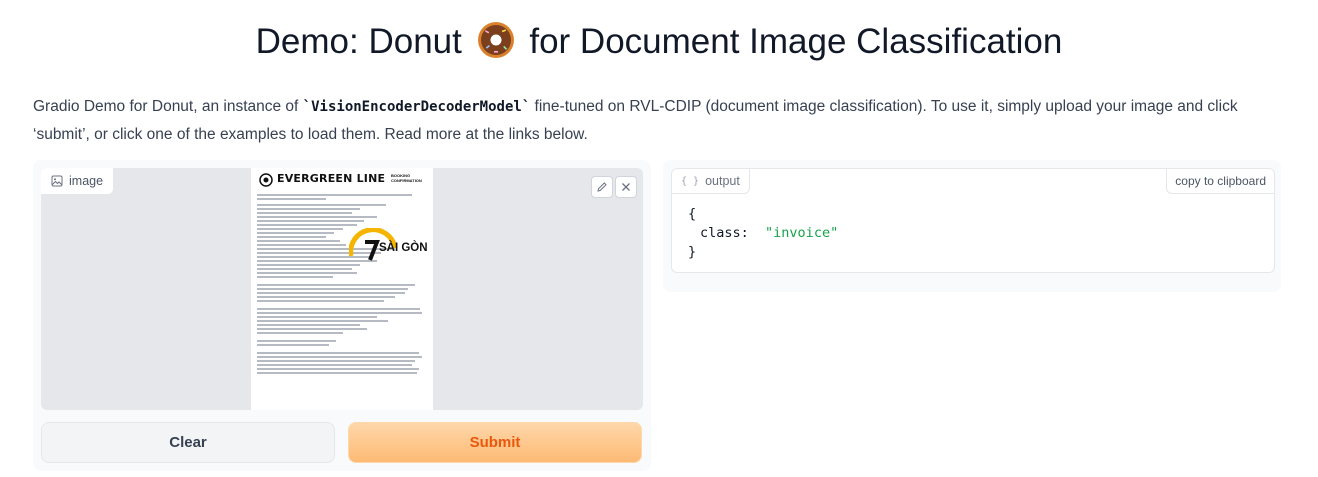 The height and width of the screenshot is (477, 1318). Describe the element at coordinates (188, 442) in the screenshot. I see `clear-button: Clear` at that location.